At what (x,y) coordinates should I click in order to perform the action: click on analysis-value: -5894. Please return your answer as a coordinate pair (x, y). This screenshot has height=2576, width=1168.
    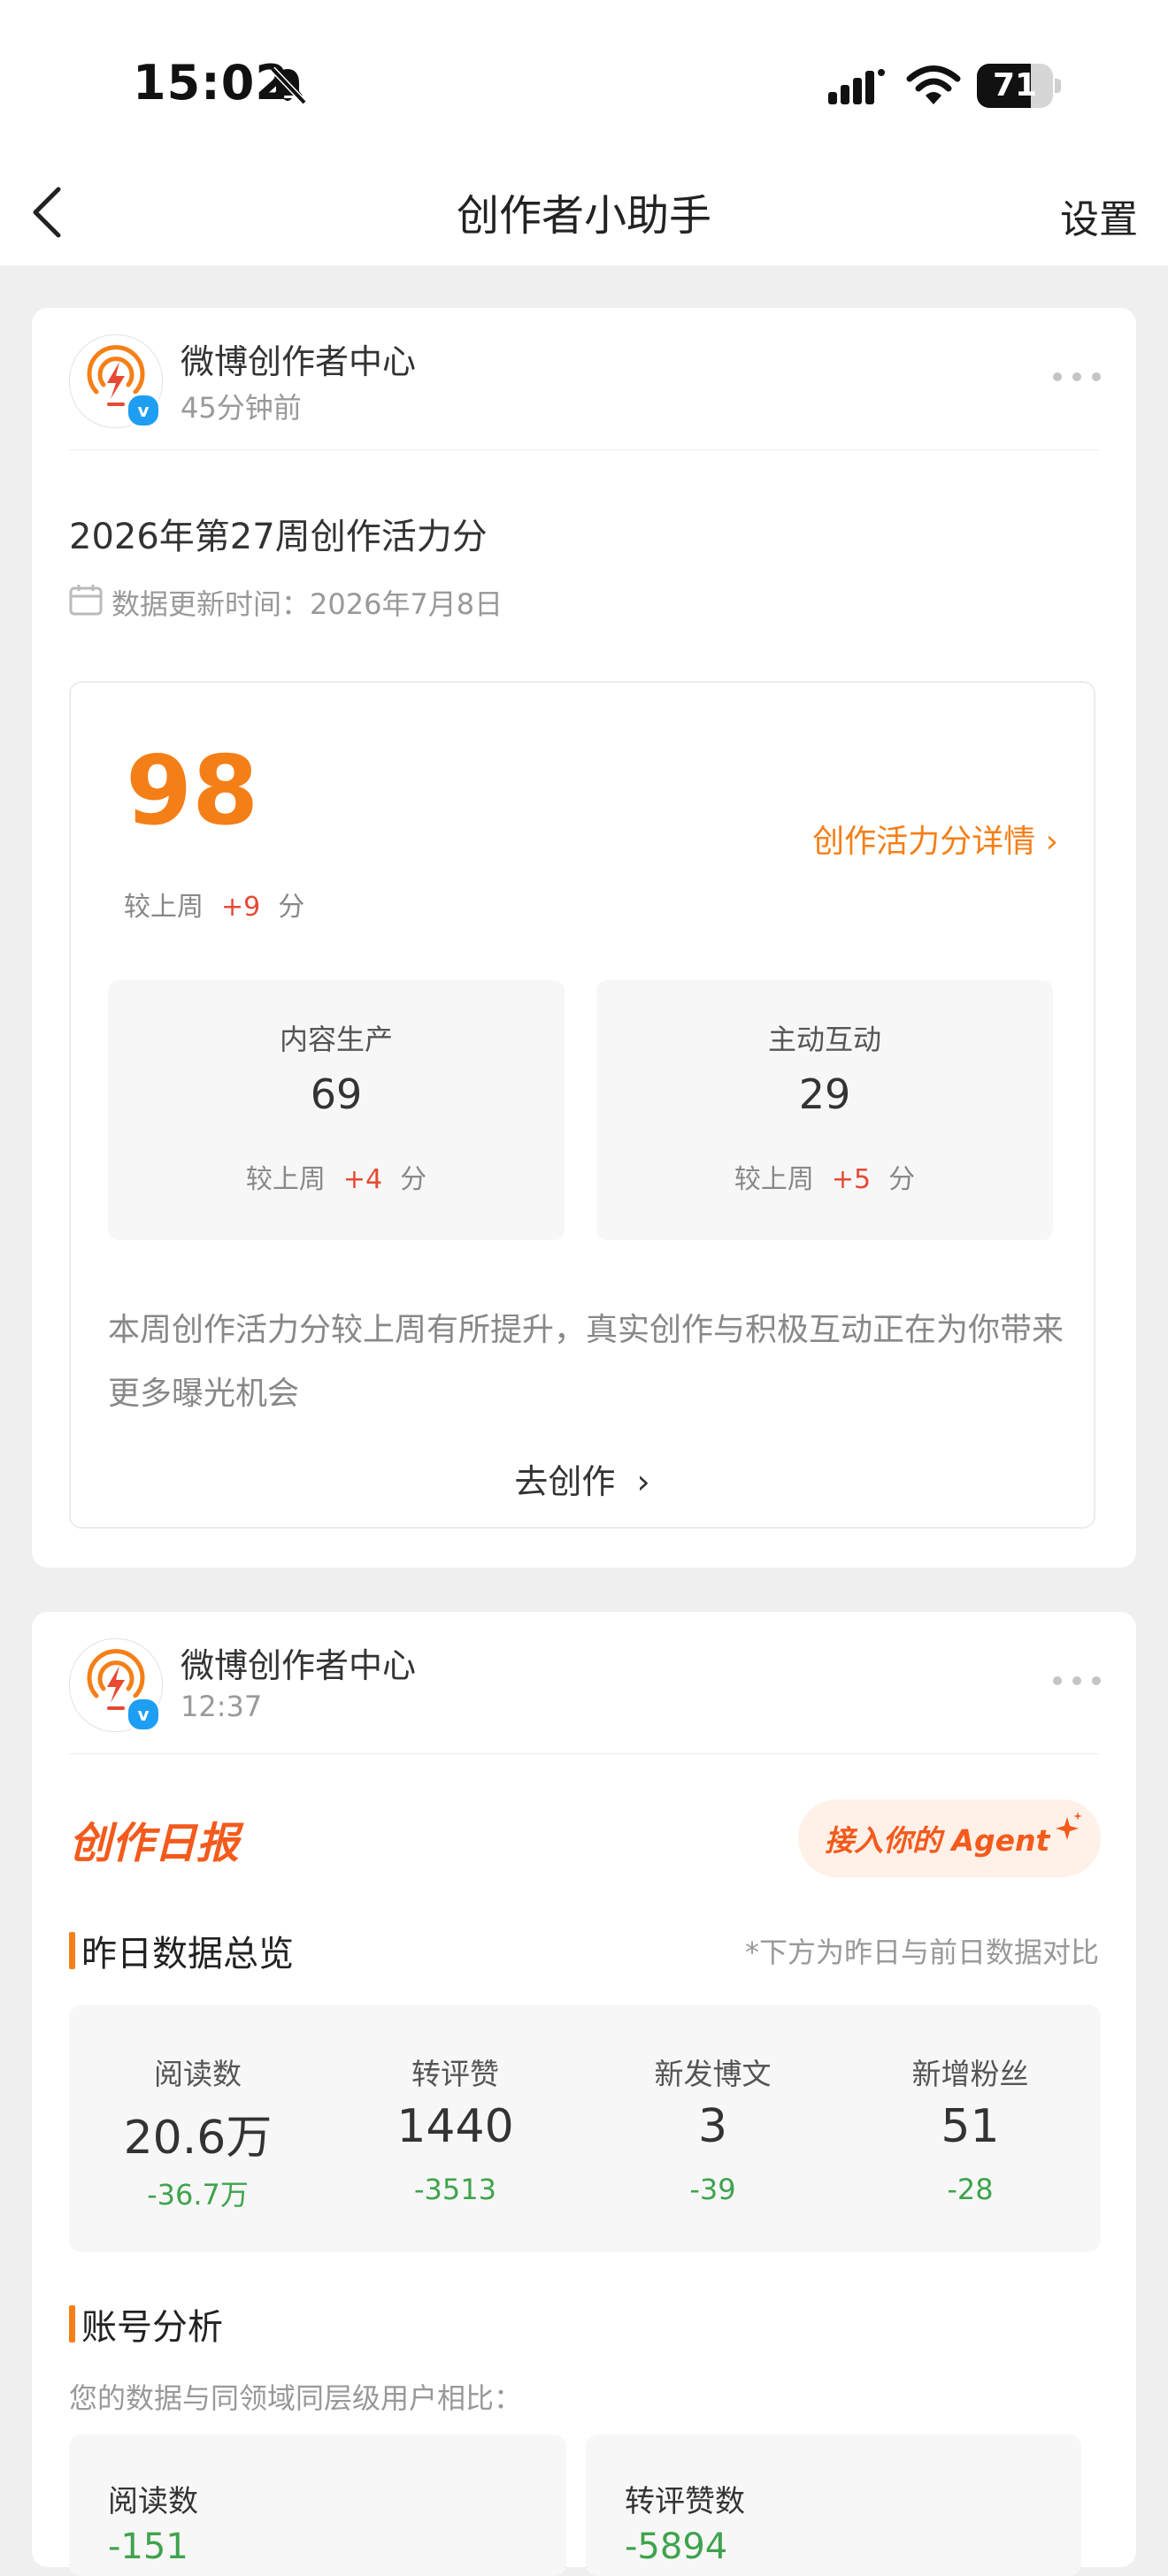
    Looking at the image, I should click on (676, 2546).